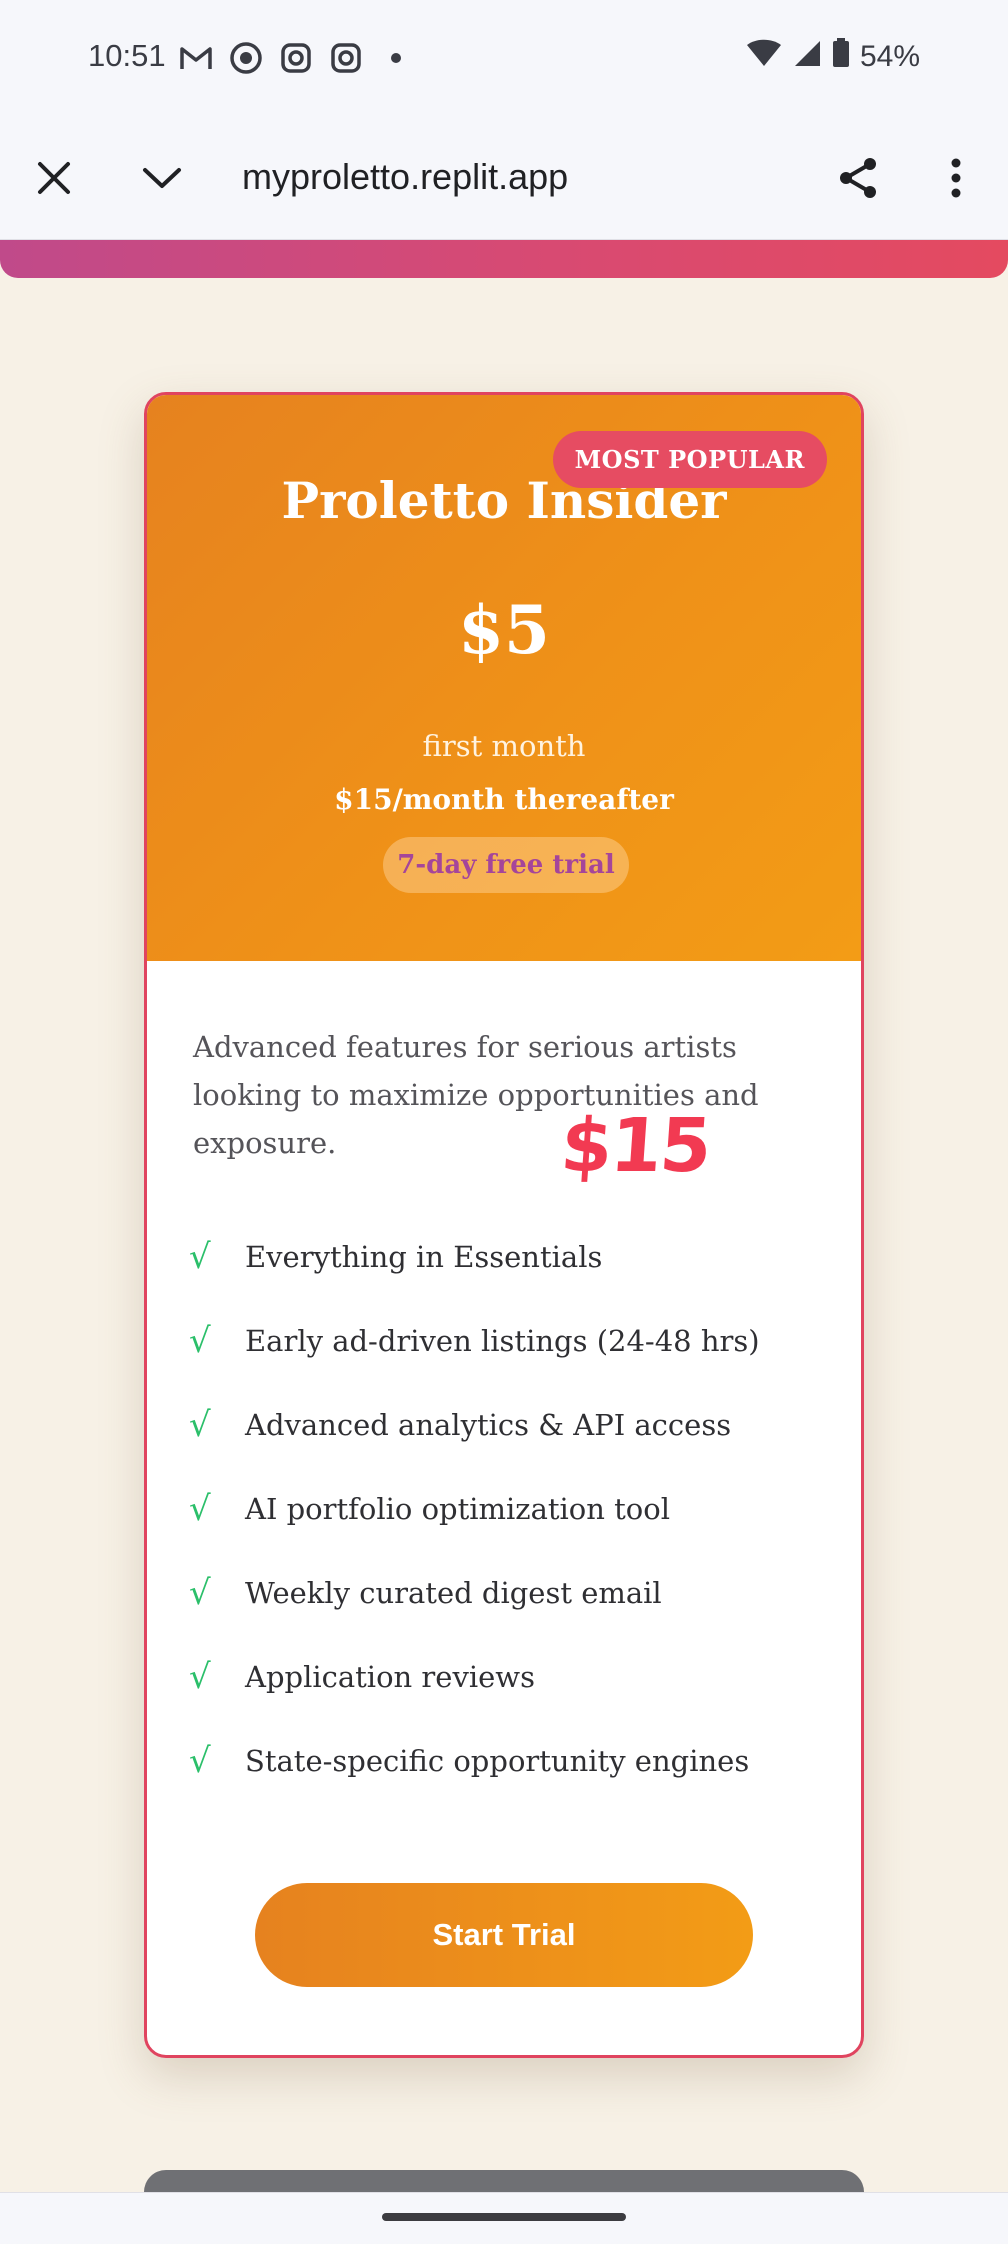 The height and width of the screenshot is (2244, 1008). I want to click on close-icon, so click(54, 178).